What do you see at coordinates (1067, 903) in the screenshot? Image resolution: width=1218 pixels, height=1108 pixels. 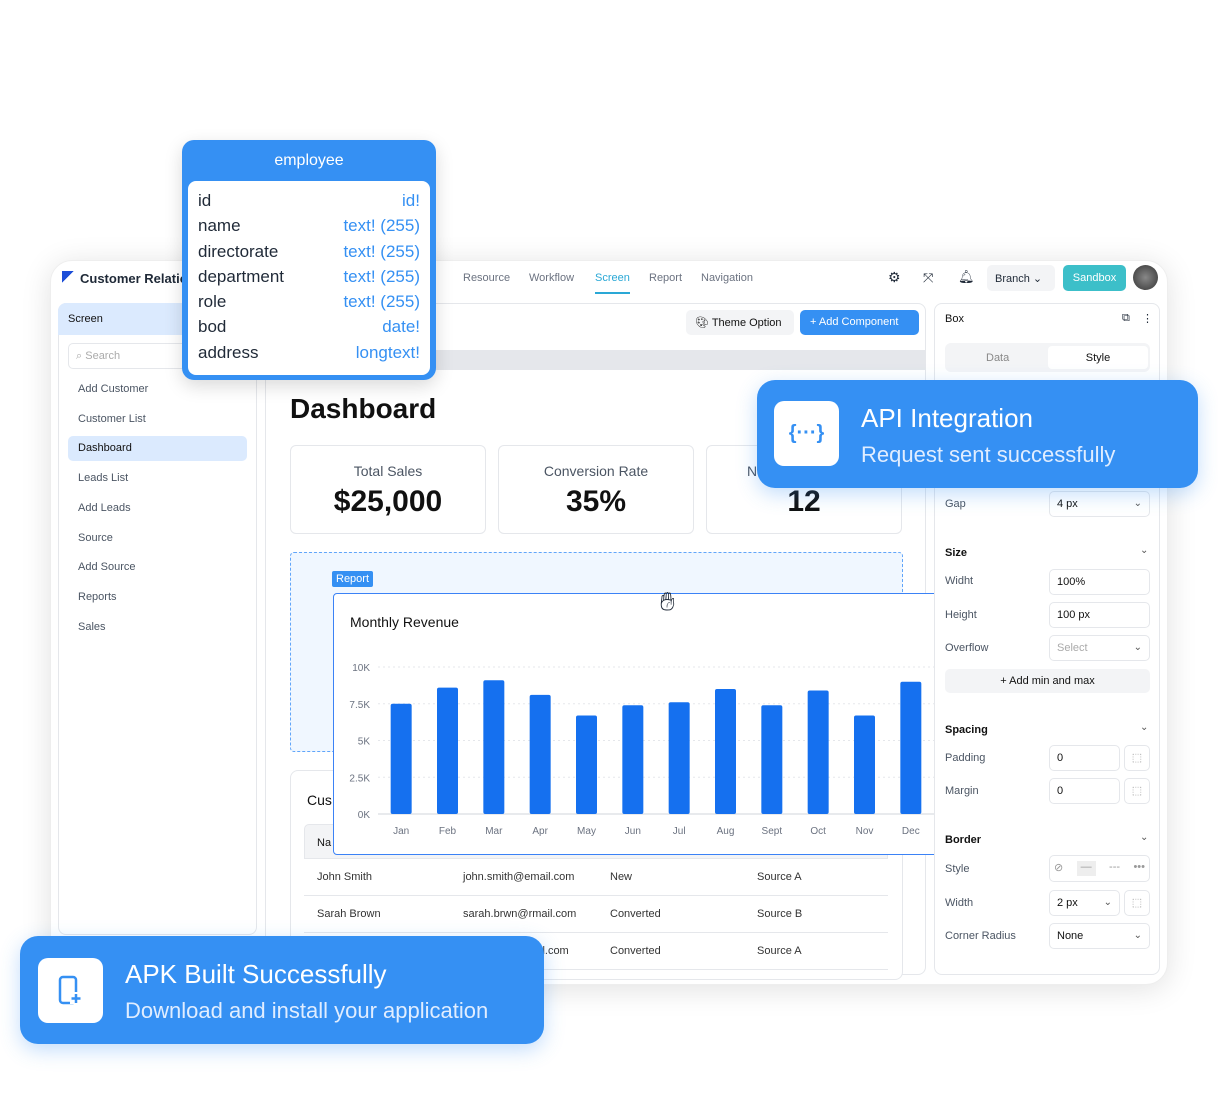 I see `border-width-value: 2 px` at bounding box center [1067, 903].